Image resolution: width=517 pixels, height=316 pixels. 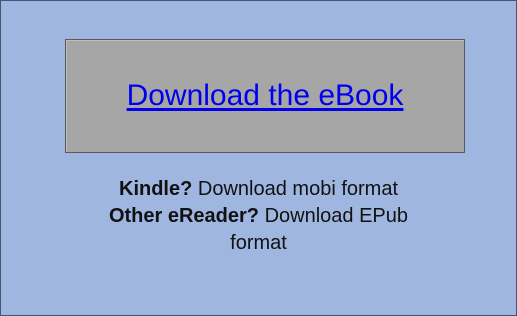 I want to click on kindle-text: Download mobi format, so click(x=297, y=189).